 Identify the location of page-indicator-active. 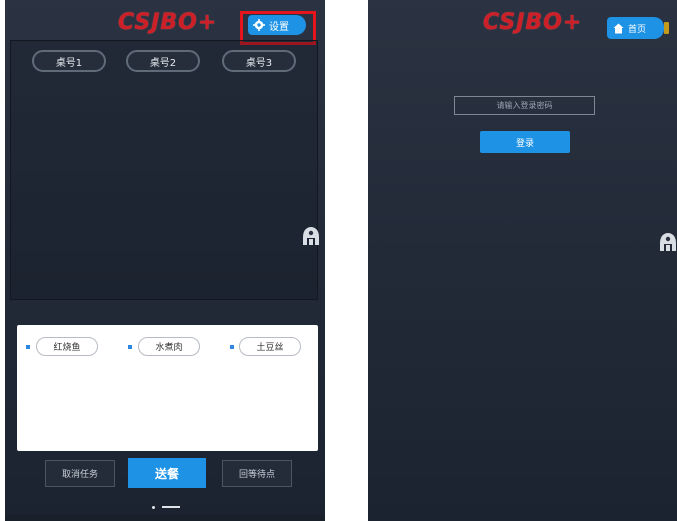
(171, 507).